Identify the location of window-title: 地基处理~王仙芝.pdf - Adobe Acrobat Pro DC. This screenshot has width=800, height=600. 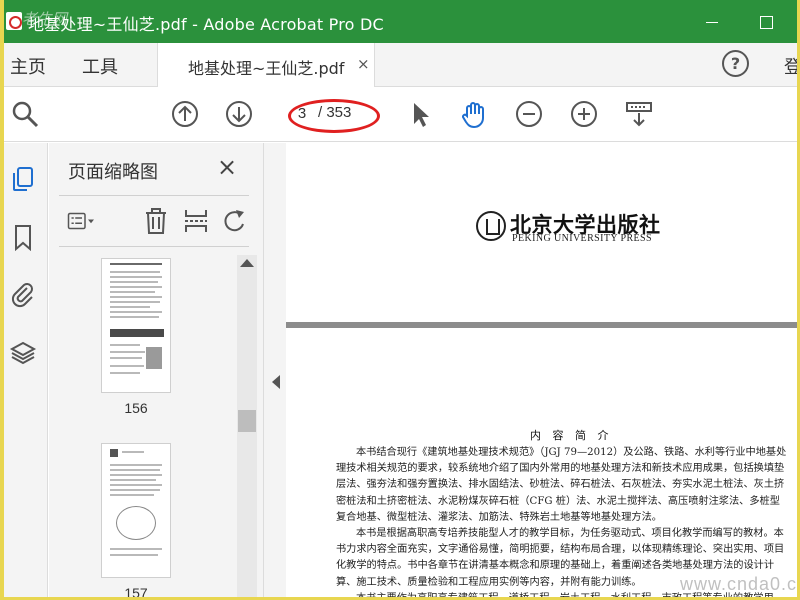
(206, 24).